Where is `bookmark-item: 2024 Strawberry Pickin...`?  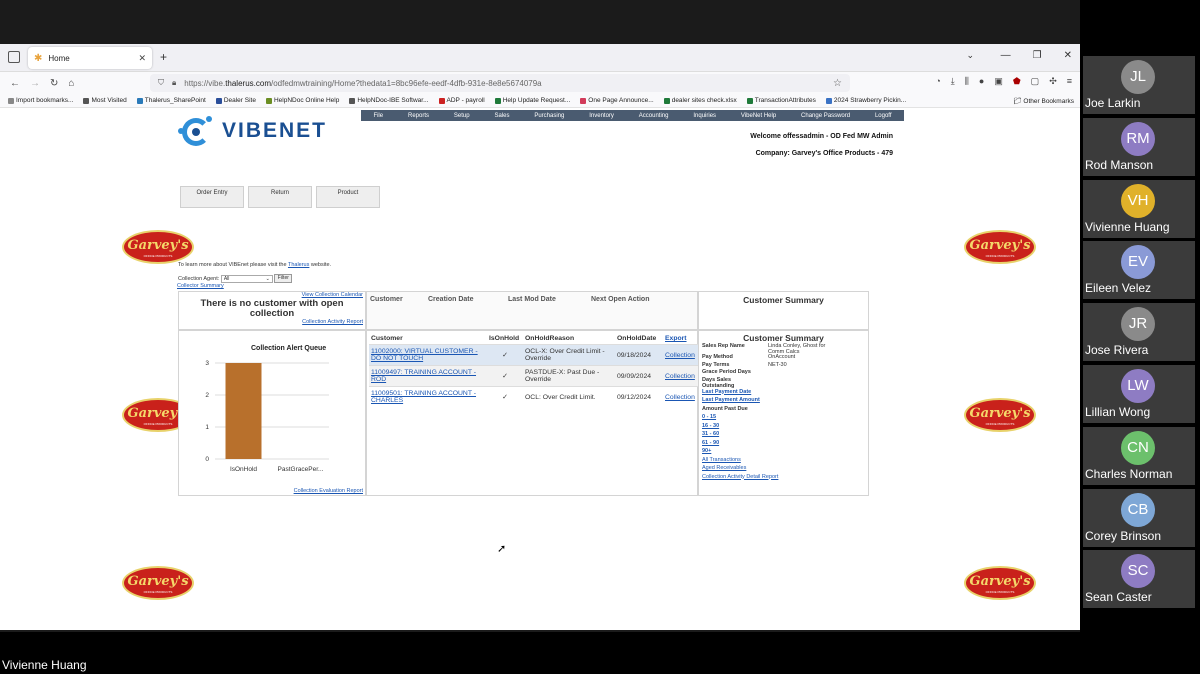 bookmark-item: 2024 Strawberry Pickin... is located at coordinates (865, 100).